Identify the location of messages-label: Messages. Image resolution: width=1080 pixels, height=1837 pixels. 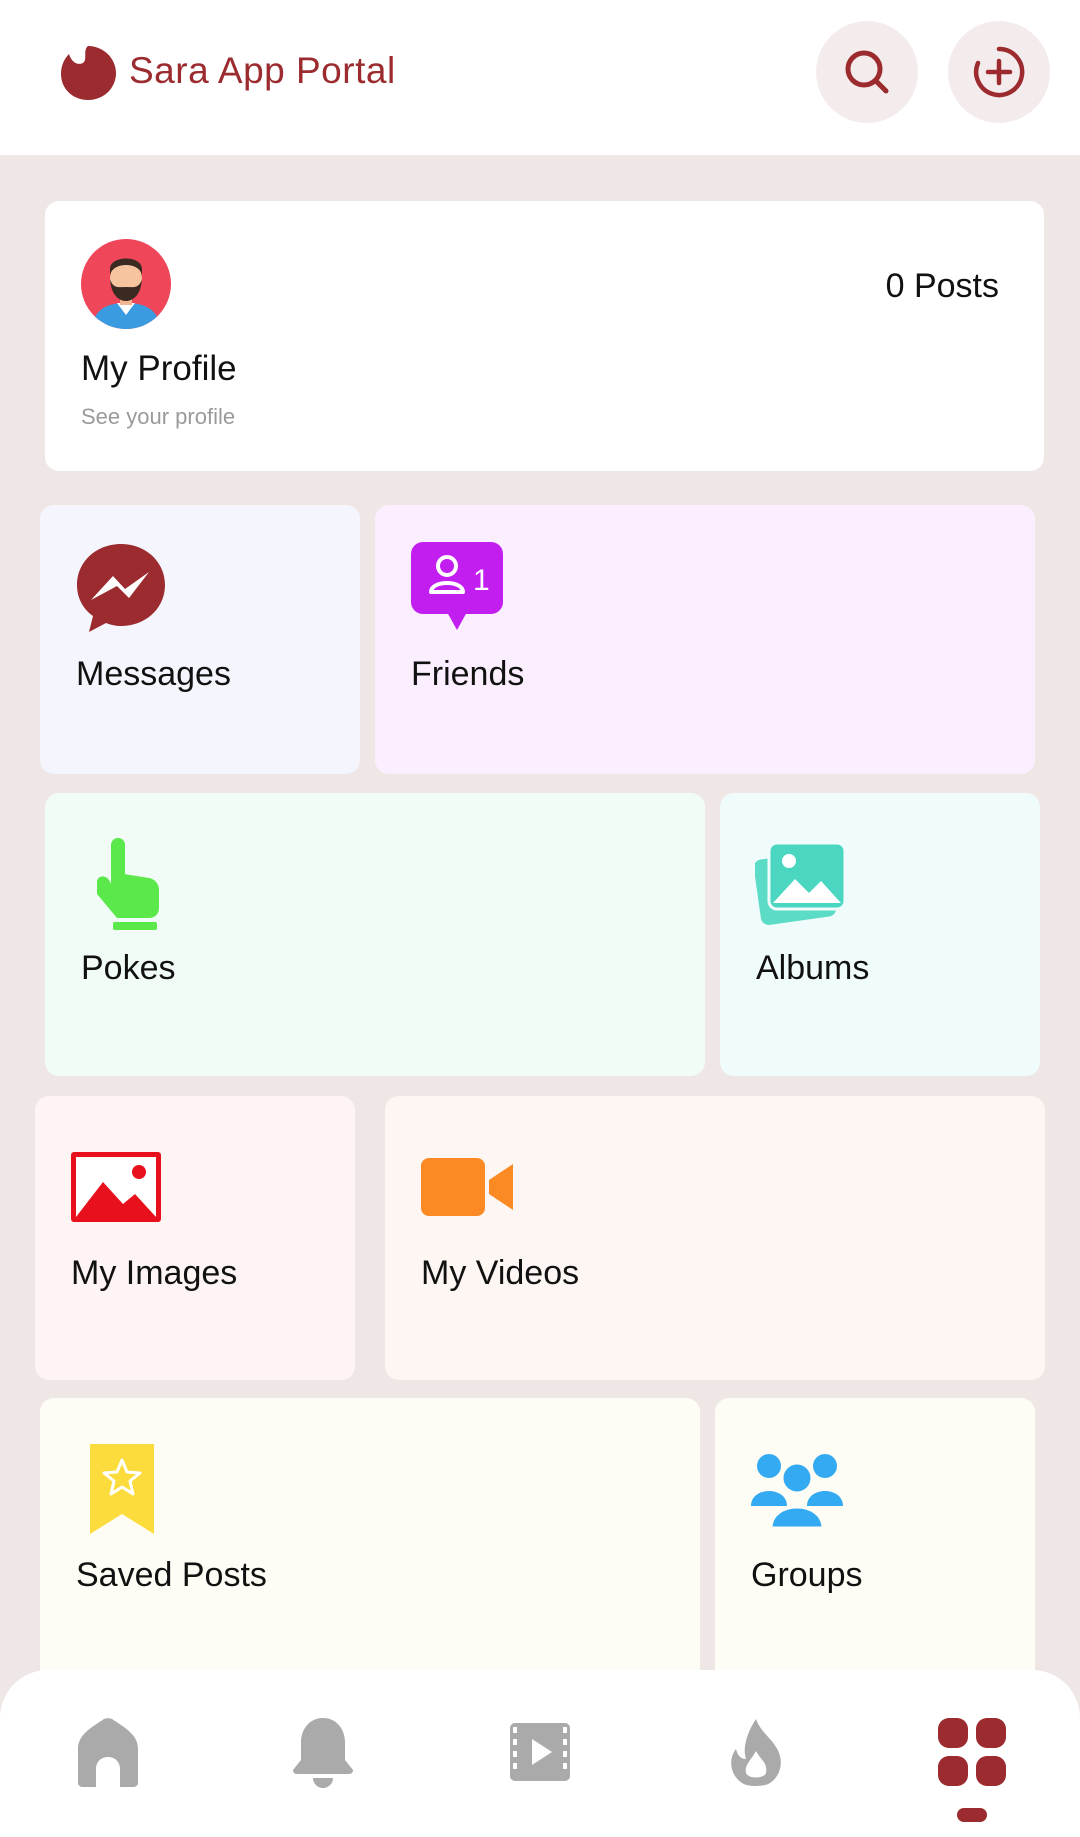
(153, 674).